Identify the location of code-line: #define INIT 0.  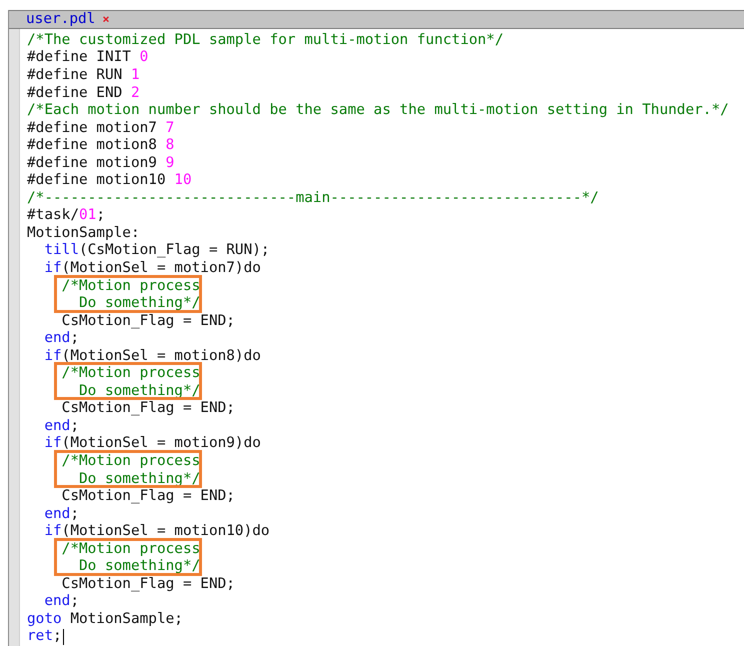
(87, 58).